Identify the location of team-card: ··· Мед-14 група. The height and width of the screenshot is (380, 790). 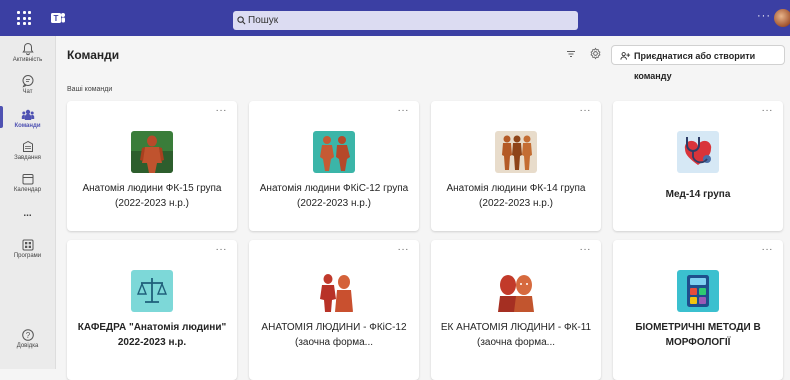
(698, 166).